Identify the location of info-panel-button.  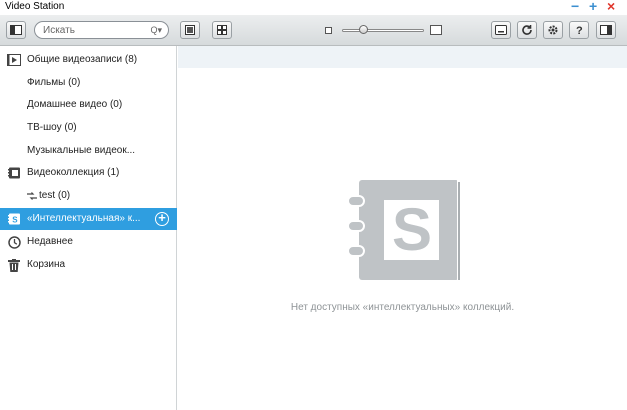
(606, 30).